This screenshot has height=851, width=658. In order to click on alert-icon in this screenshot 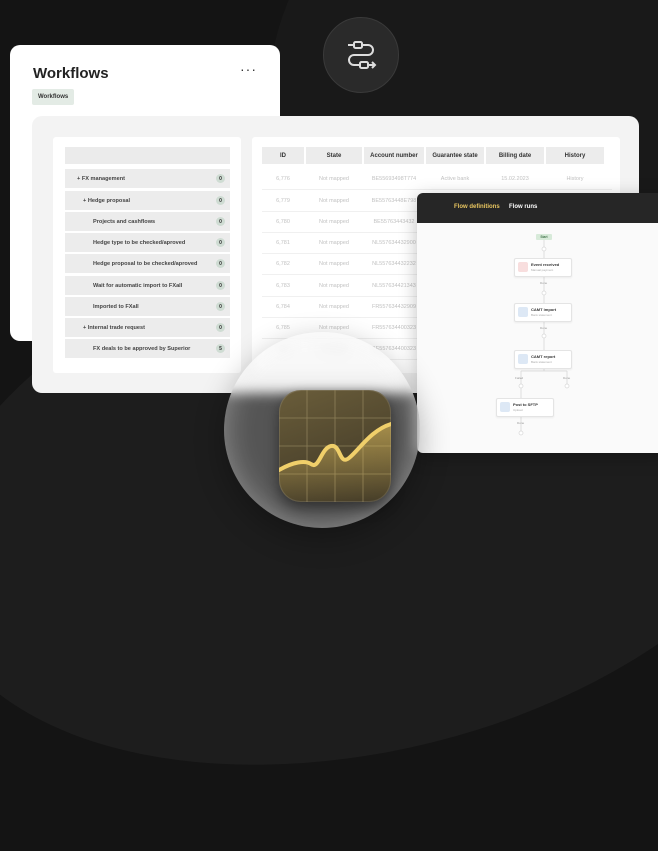, I will do `click(523, 267)`.